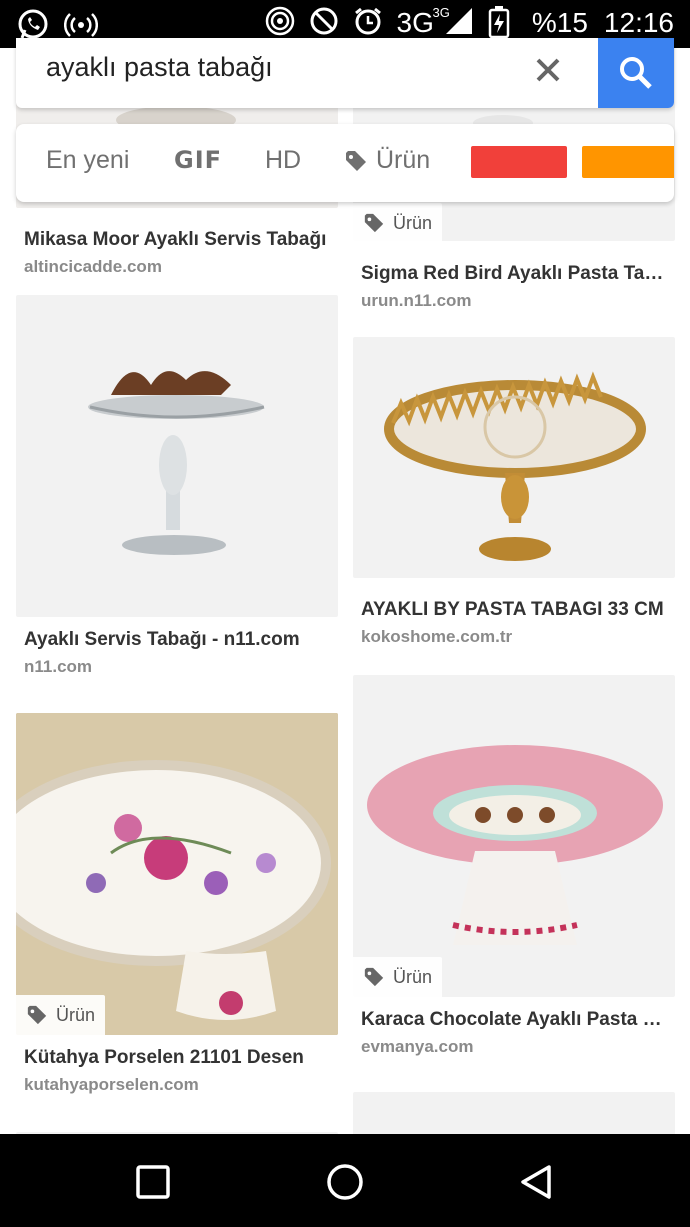 Image resolution: width=690 pixels, height=1227 pixels. What do you see at coordinates (282, 23) in the screenshot?
I see `hotspot-icon` at bounding box center [282, 23].